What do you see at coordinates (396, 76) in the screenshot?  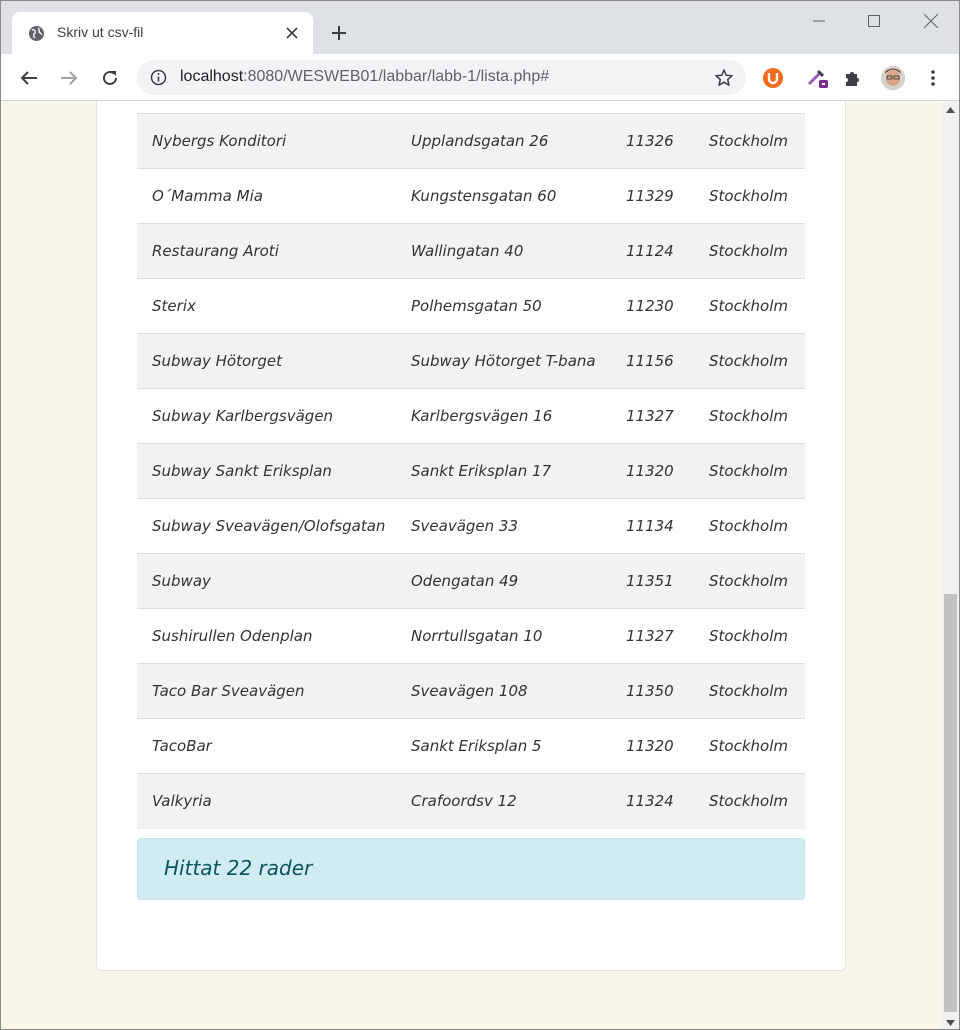 I see `url-path: :8080/WESWEB01/labbar/labb-1/lista.php#` at bounding box center [396, 76].